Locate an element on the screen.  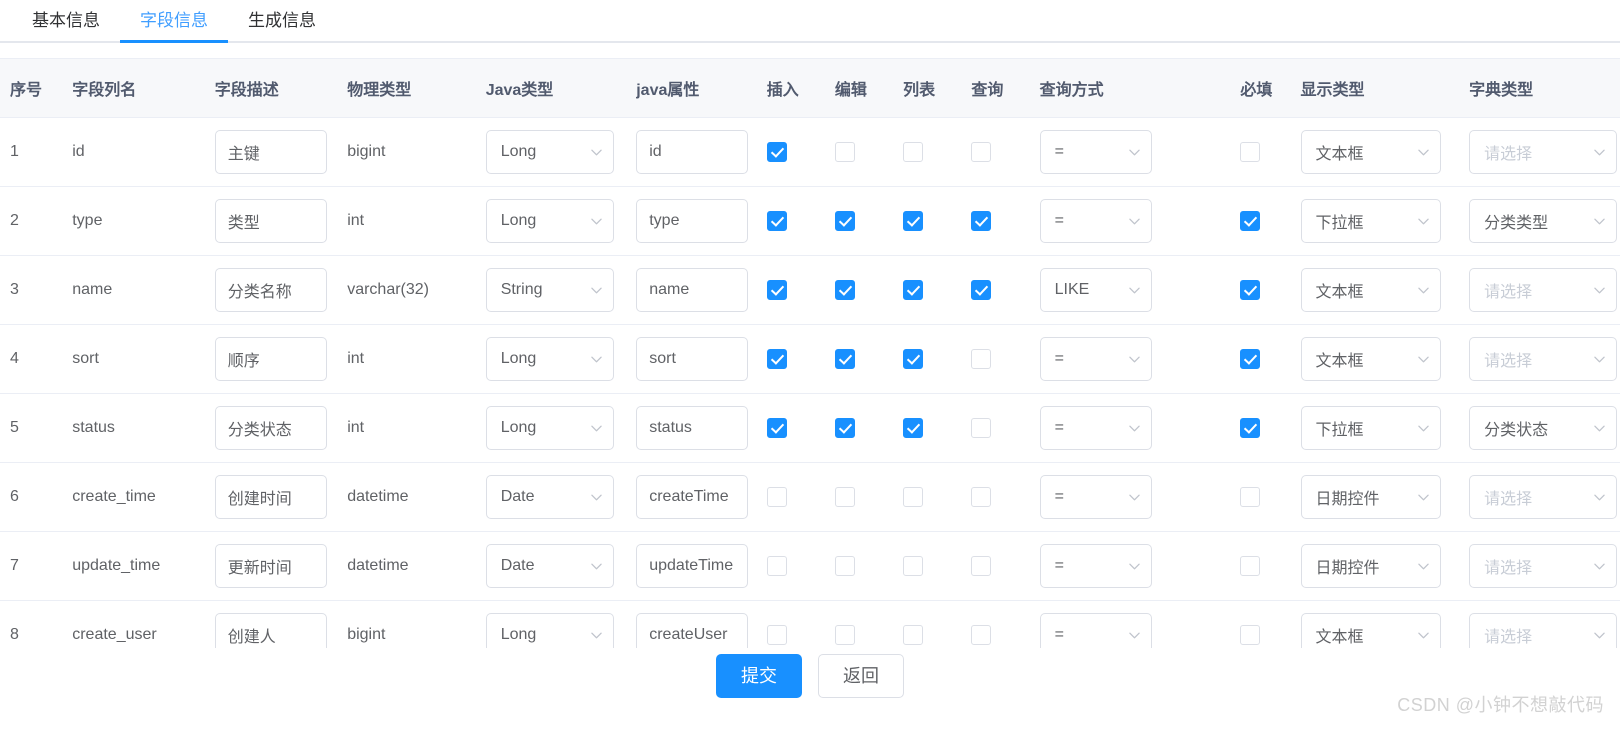
dict-type-select: 分类类型 is located at coordinates (1543, 220).